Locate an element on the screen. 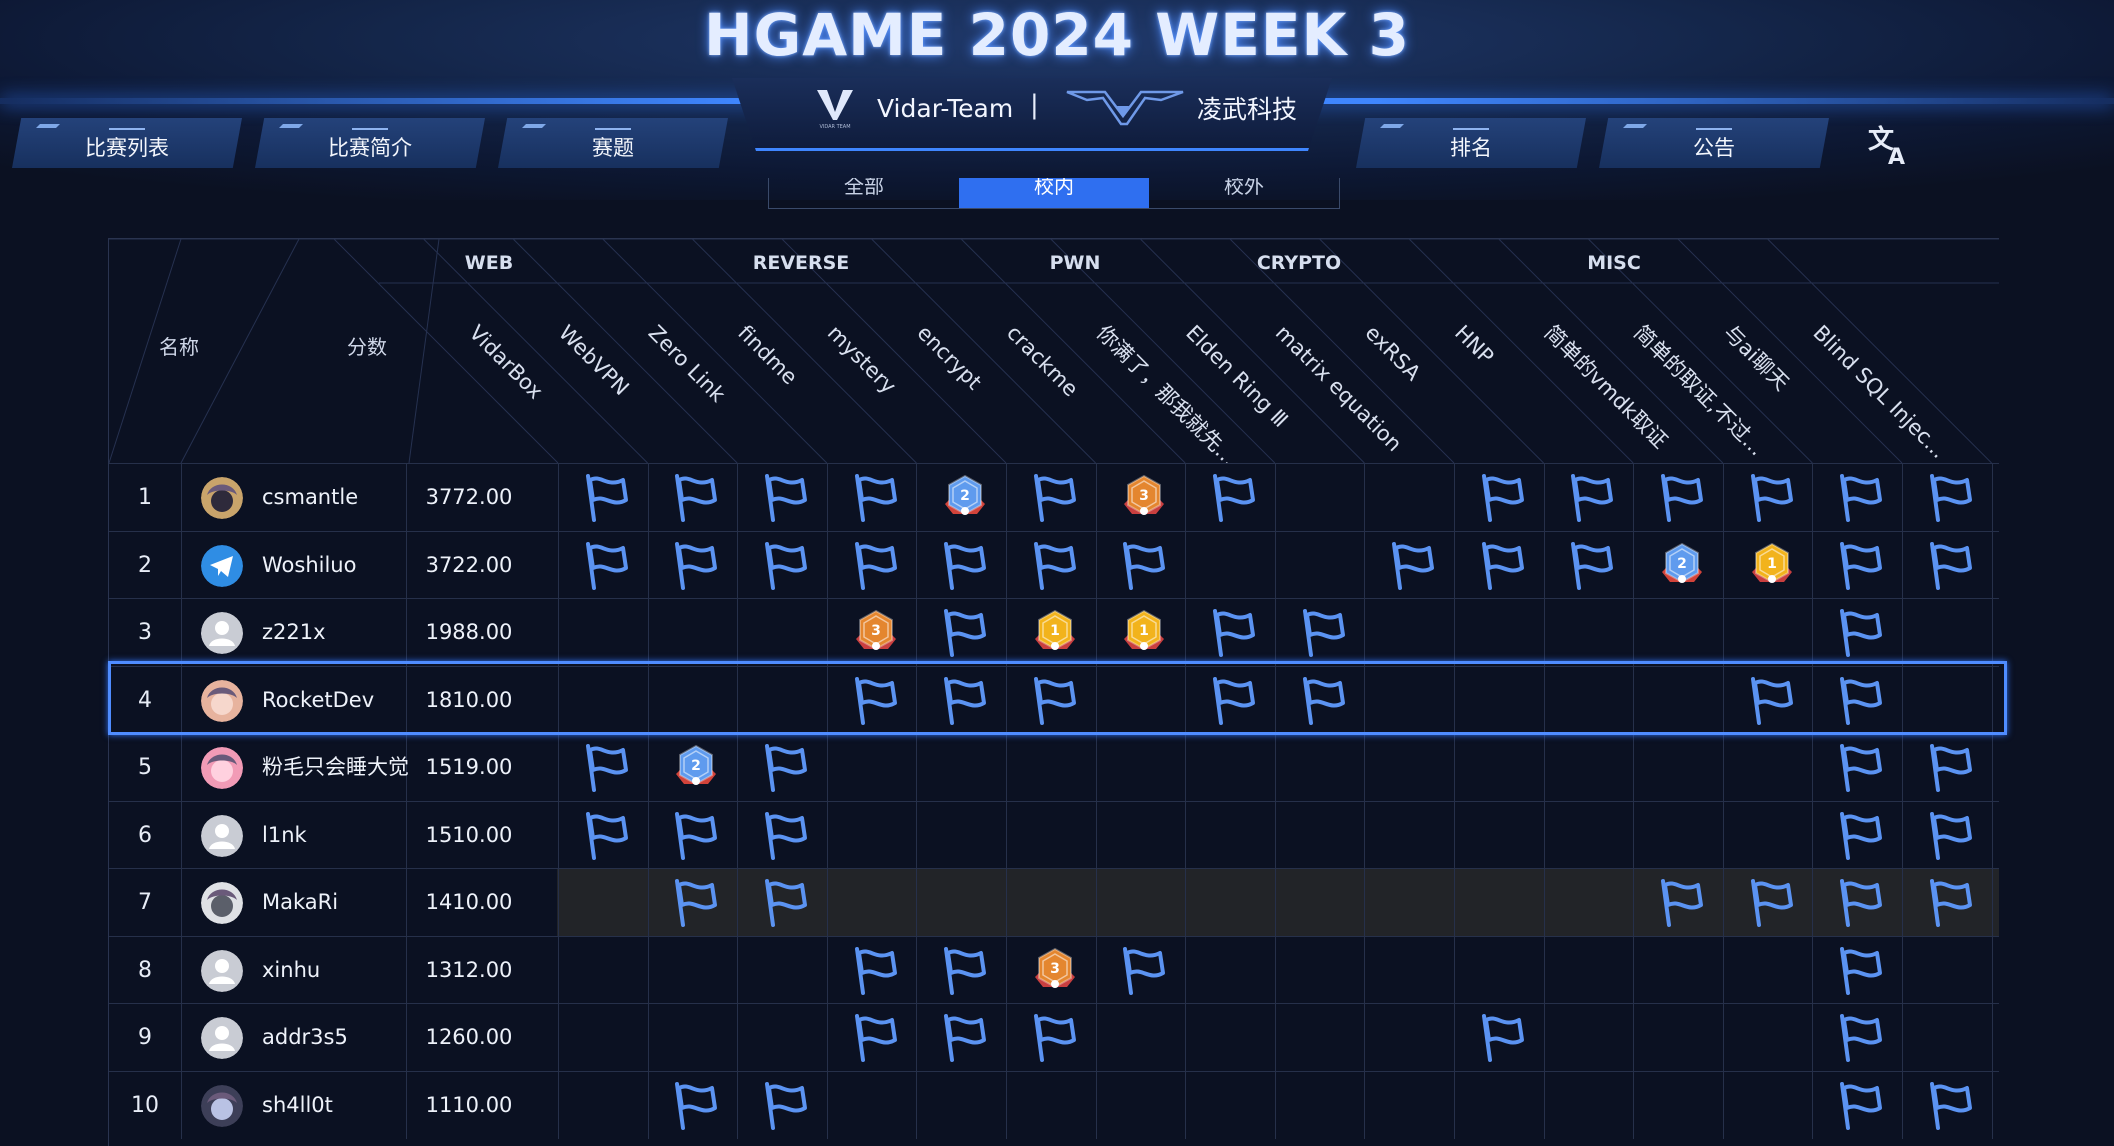  avatar-anime-dark is located at coordinates (222, 1105).